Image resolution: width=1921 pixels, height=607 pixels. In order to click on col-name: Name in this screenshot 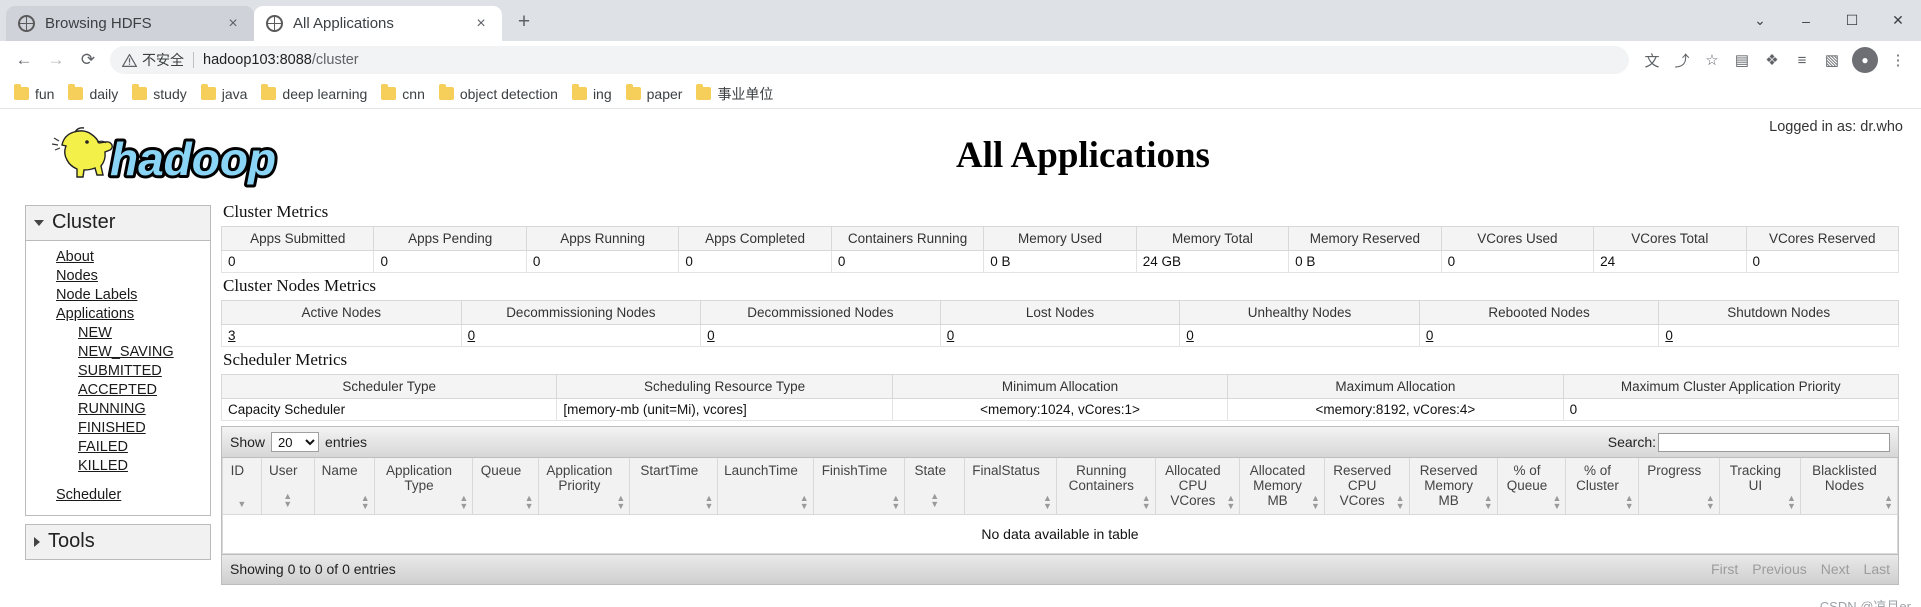, I will do `click(344, 486)`.